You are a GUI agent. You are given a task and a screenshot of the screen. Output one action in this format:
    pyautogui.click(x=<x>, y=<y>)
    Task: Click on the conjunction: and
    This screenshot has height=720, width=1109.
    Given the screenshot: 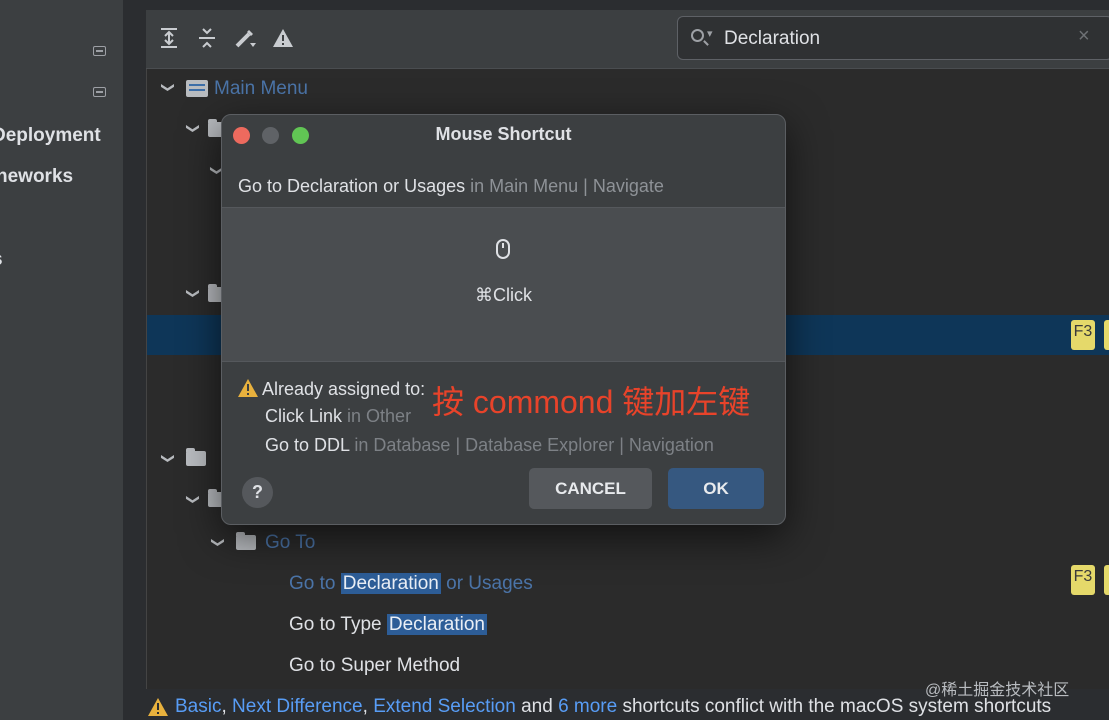 What is the action you would take?
    pyautogui.click(x=537, y=706)
    